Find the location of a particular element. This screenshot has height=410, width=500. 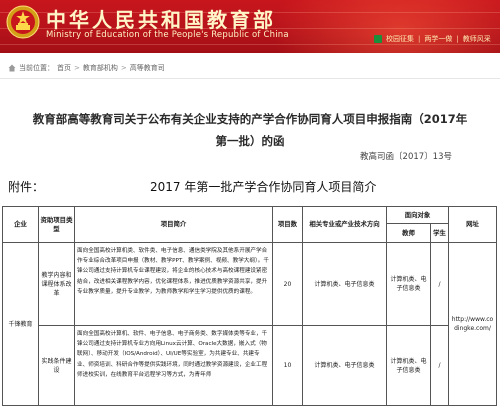

header-teacher: 教师 is located at coordinates (408, 233).